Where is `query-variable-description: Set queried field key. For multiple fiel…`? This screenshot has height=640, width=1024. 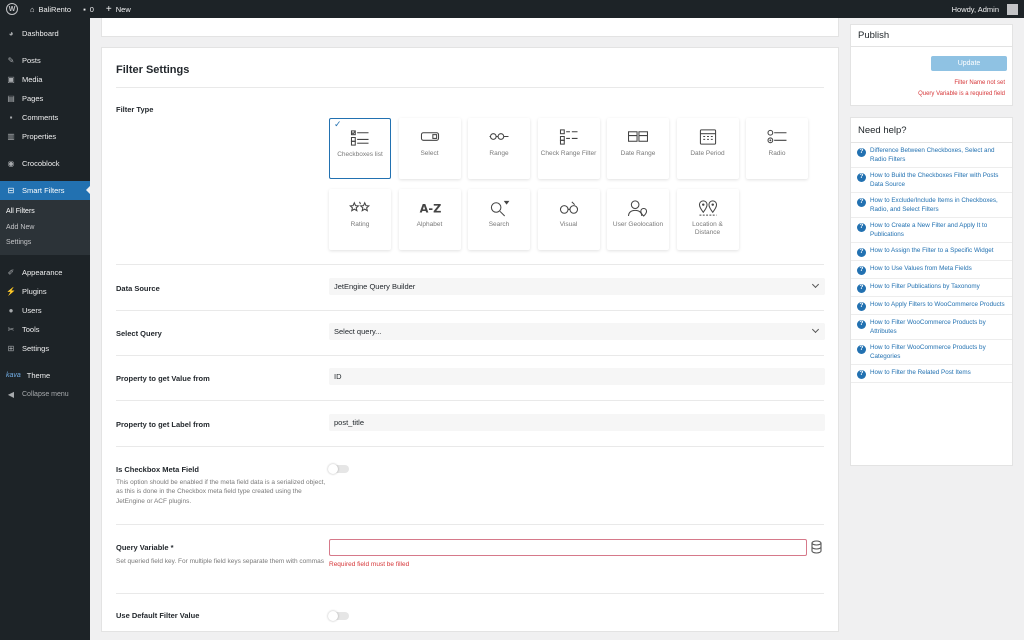 query-variable-description: Set queried field key. For multiple fiel… is located at coordinates (220, 561).